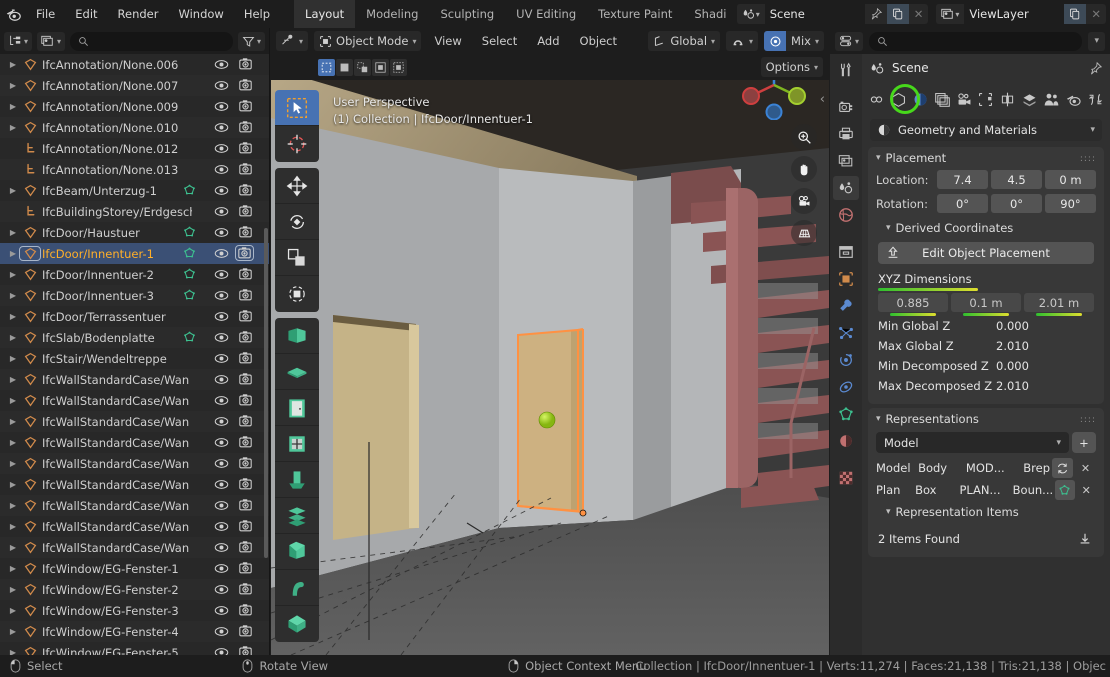 Image resolution: width=1110 pixels, height=677 pixels. I want to click on properties-search-input, so click(976, 41).